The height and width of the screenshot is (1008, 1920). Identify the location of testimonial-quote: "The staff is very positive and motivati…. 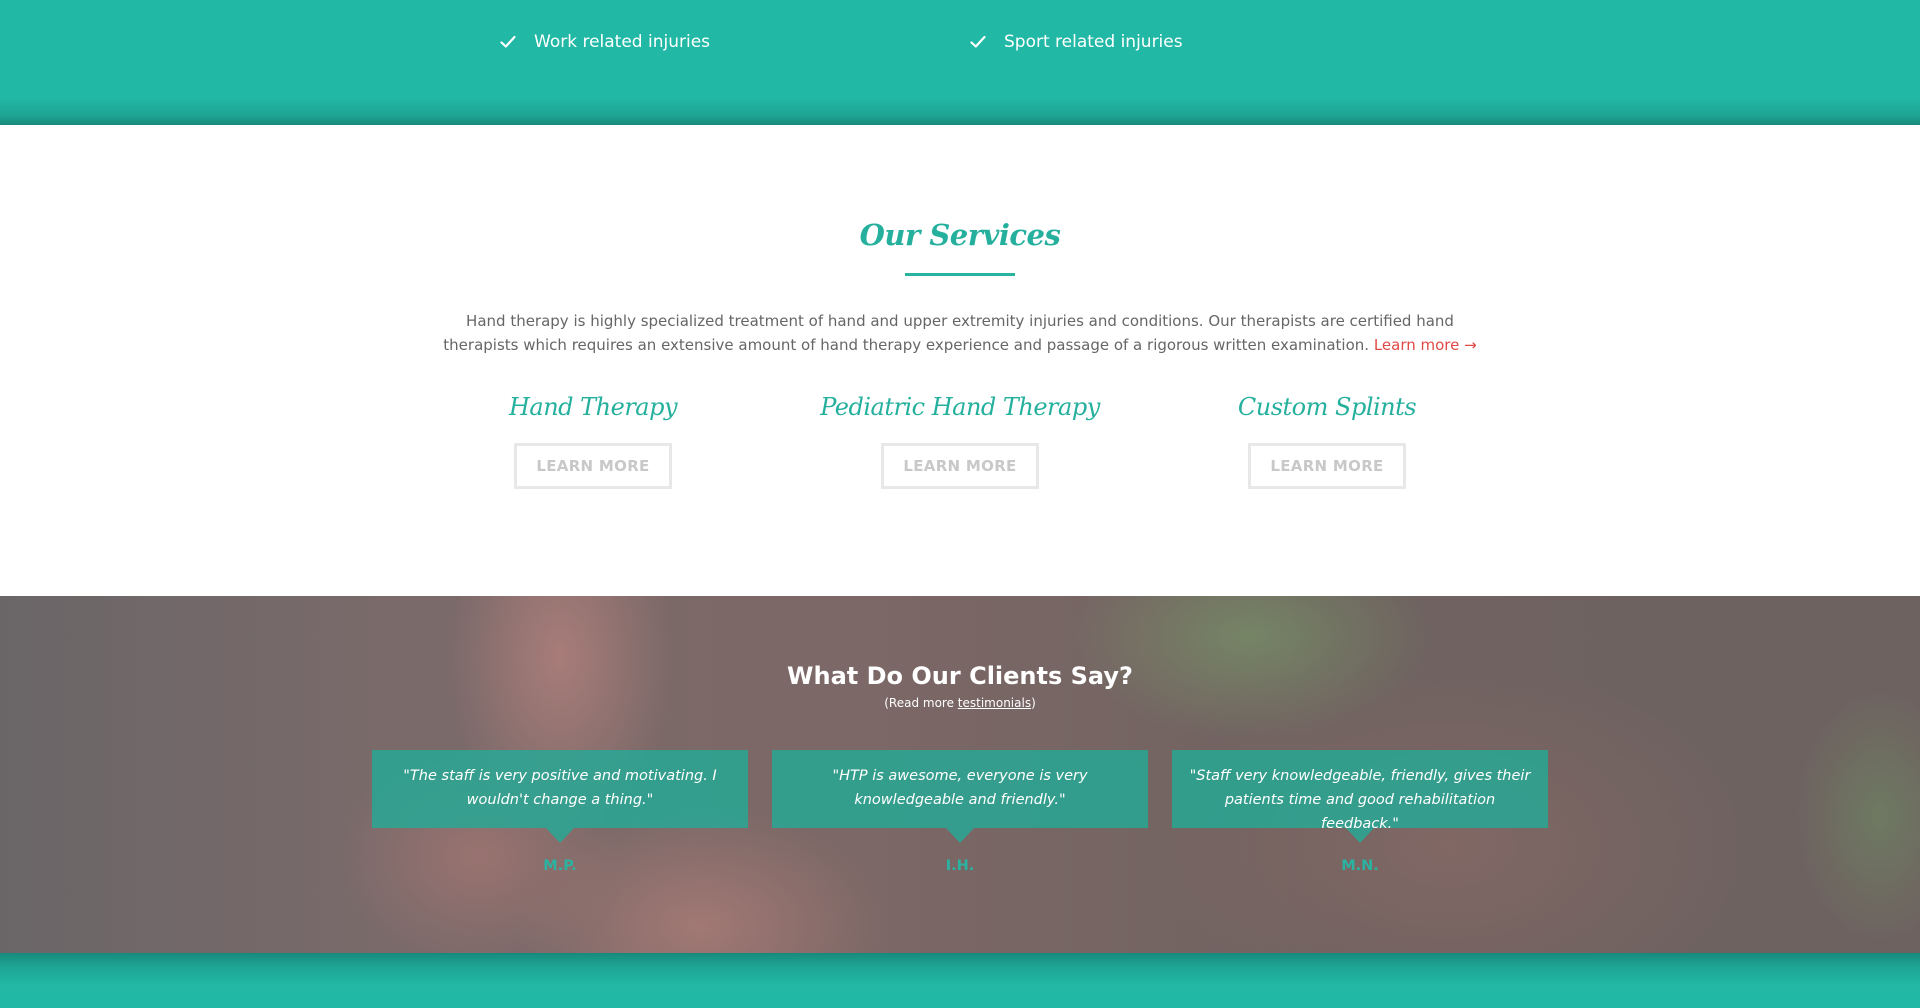
(560, 796).